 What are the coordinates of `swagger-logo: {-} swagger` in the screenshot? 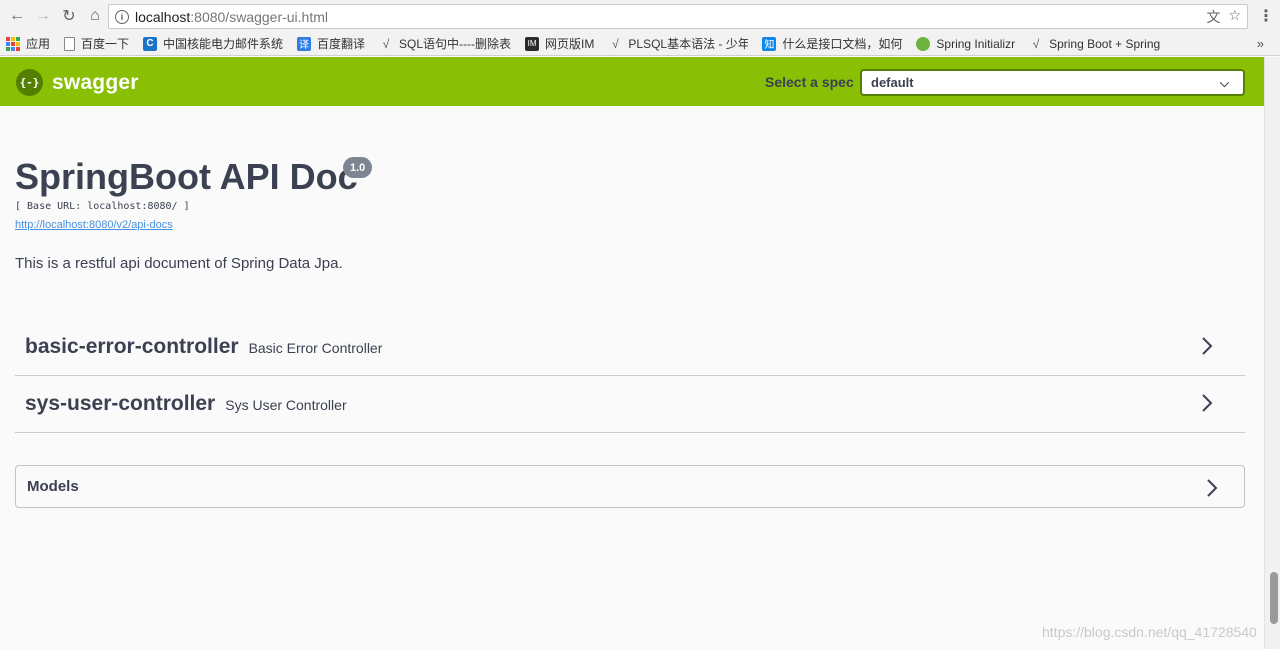 It's located at (77, 82).